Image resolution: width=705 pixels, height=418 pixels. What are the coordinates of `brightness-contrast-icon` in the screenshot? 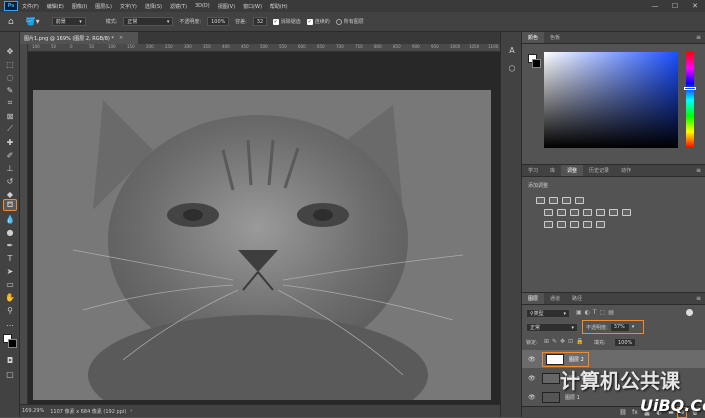 It's located at (540, 200).